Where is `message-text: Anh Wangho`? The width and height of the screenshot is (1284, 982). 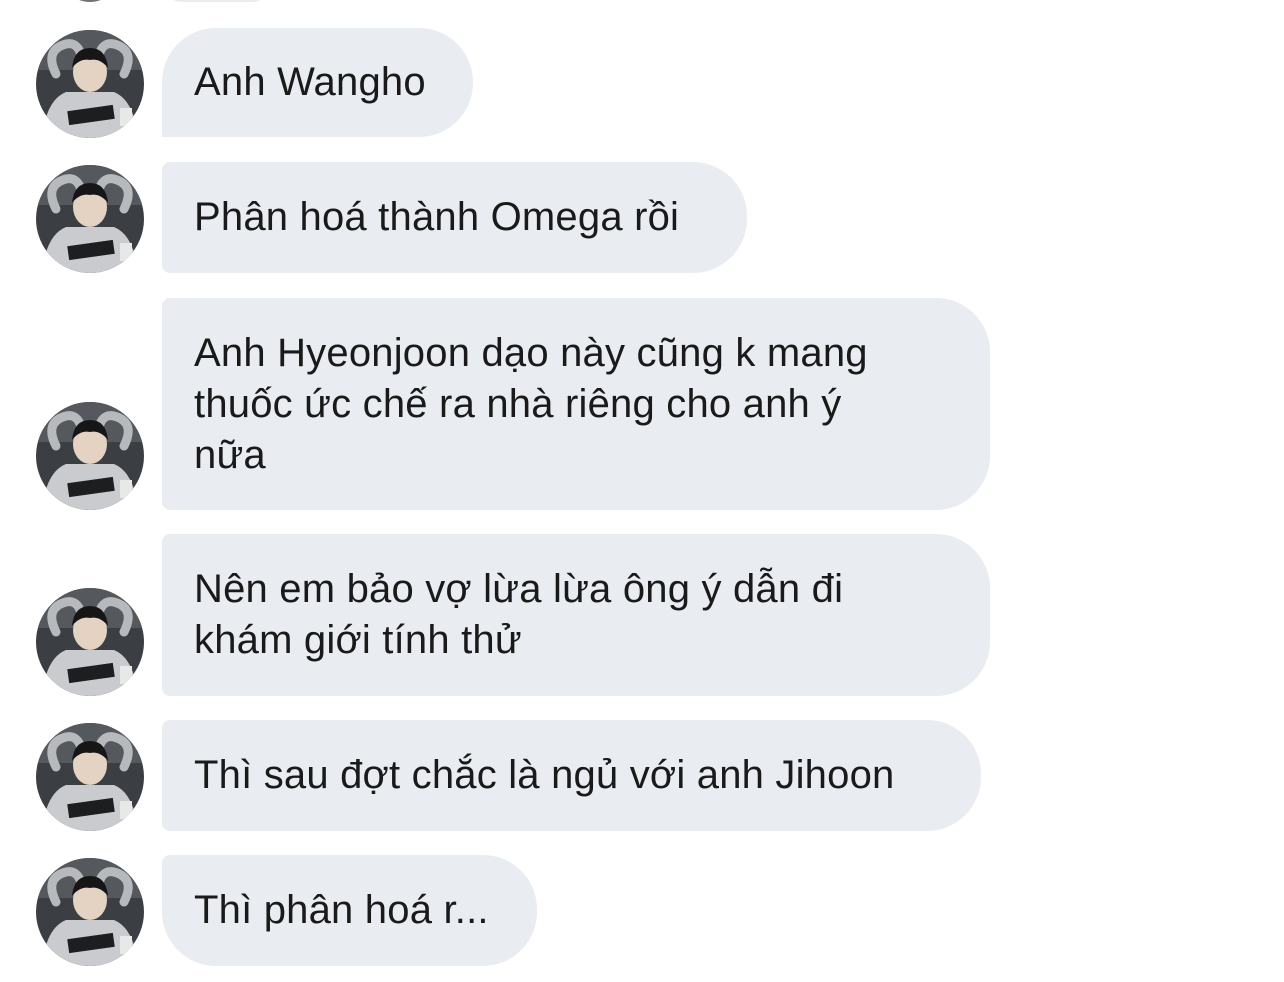
message-text: Anh Wangho is located at coordinates (310, 82).